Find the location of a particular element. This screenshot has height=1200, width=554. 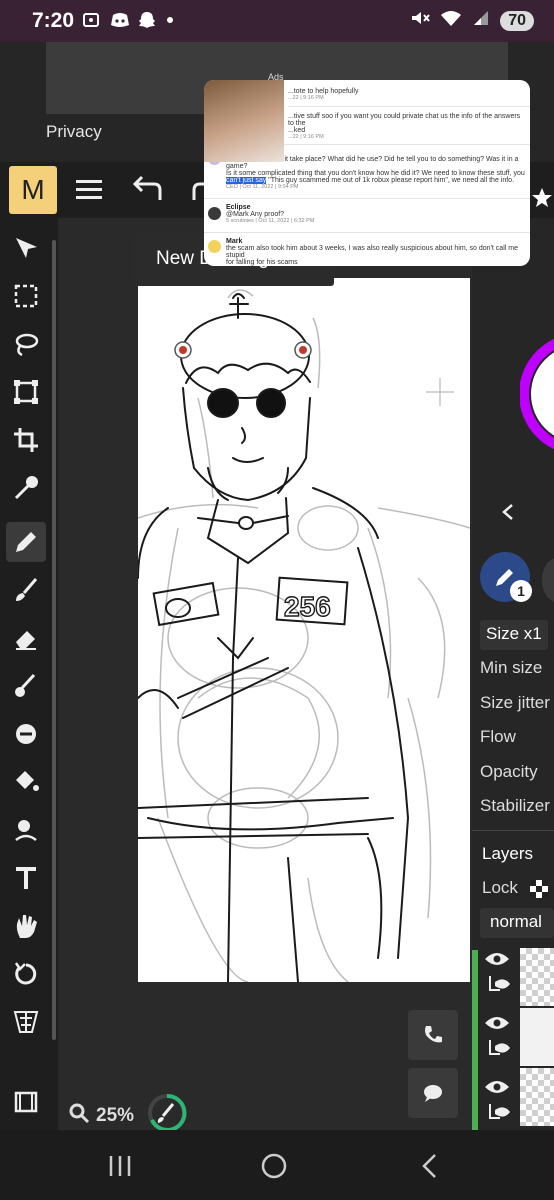

chat-message-text: @Mark Any proof? is located at coordinates (255, 214).